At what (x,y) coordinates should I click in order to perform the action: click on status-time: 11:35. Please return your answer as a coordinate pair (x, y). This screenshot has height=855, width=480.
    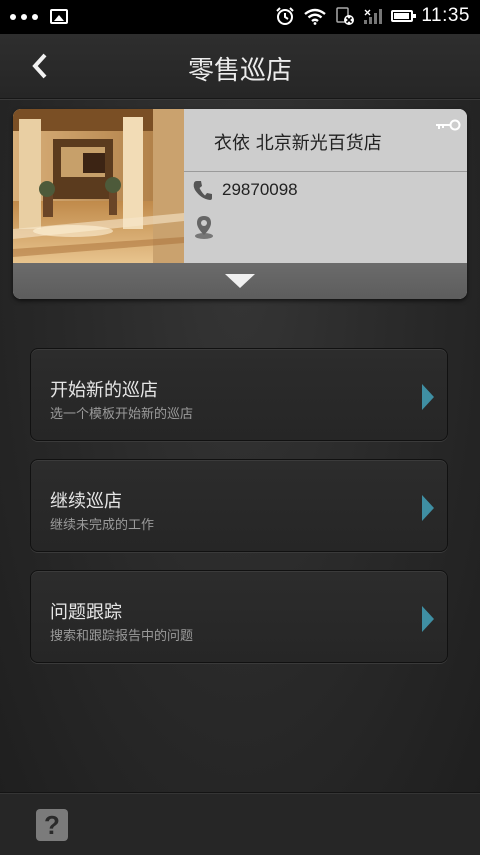
    Looking at the image, I should click on (445, 15).